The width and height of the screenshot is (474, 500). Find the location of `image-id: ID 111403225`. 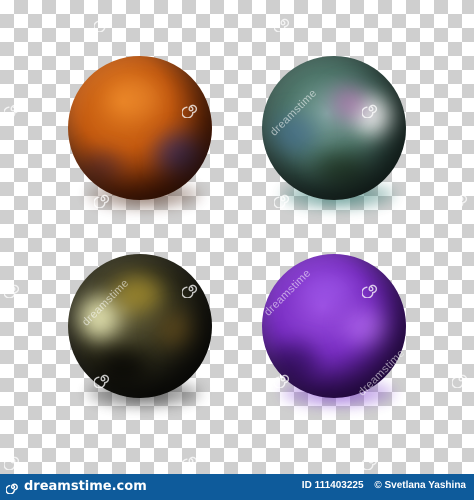

image-id: ID 111403225 is located at coordinates (332, 485).